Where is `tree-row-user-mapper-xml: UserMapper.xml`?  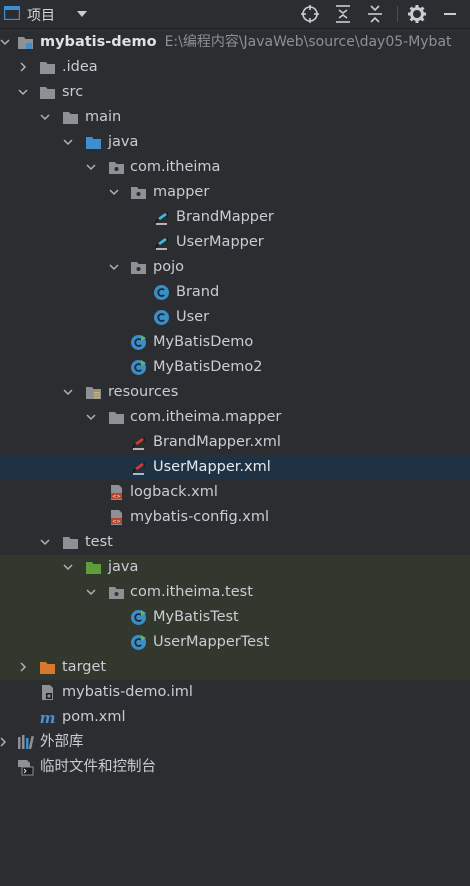
tree-row-user-mapper-xml: UserMapper.xml is located at coordinates (235, 467).